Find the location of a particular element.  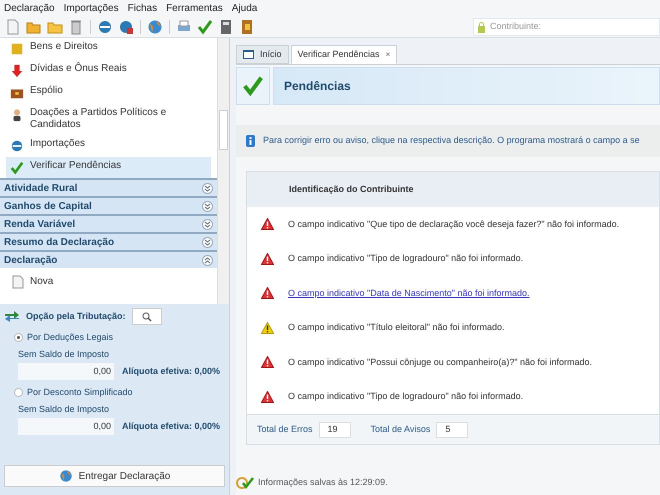

status-text: Informações salvas às 12:29:09. is located at coordinates (323, 483).